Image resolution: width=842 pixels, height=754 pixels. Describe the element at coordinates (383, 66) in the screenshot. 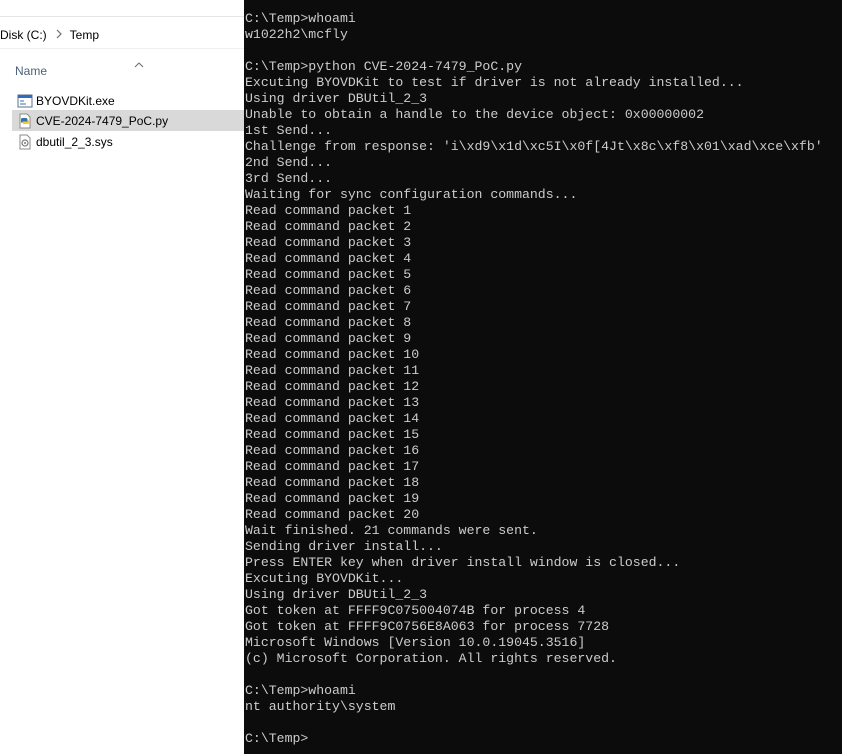

I see `console-line: C:\Temp>python CVE-2024-7479_PoC.py` at that location.